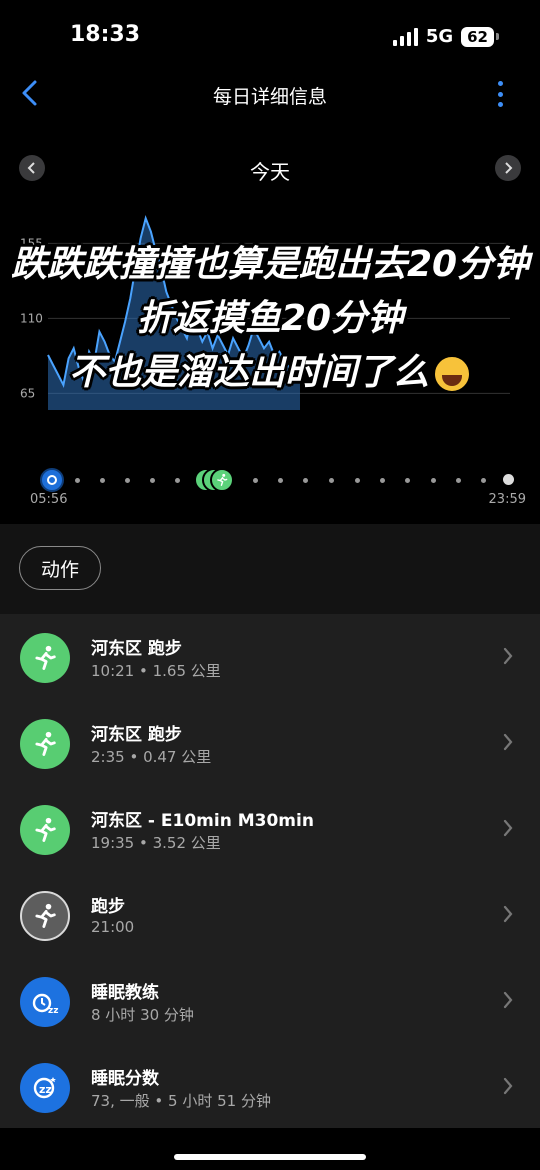  What do you see at coordinates (270, 1001) in the screenshot?
I see `activity-item: zz 睡眠教练 8 小时 30 分钟` at bounding box center [270, 1001].